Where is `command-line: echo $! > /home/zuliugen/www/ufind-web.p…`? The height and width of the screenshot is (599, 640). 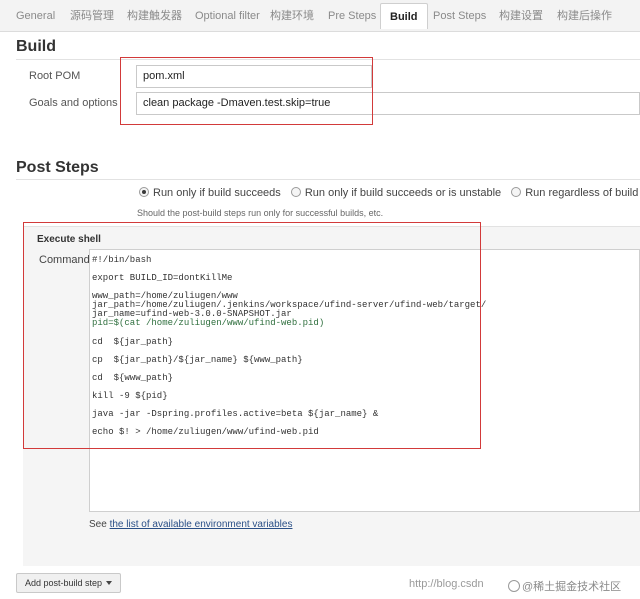
command-line: echo $! > /home/zuliugen/www/ufind-web.p… is located at coordinates (205, 432).